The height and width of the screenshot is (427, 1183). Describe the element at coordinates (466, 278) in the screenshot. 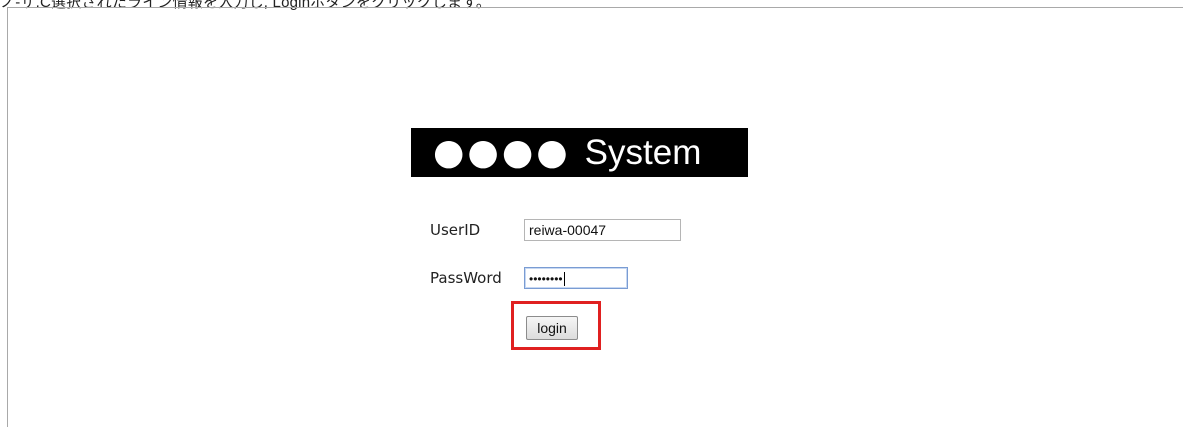

I see `password-label: PassWord` at that location.